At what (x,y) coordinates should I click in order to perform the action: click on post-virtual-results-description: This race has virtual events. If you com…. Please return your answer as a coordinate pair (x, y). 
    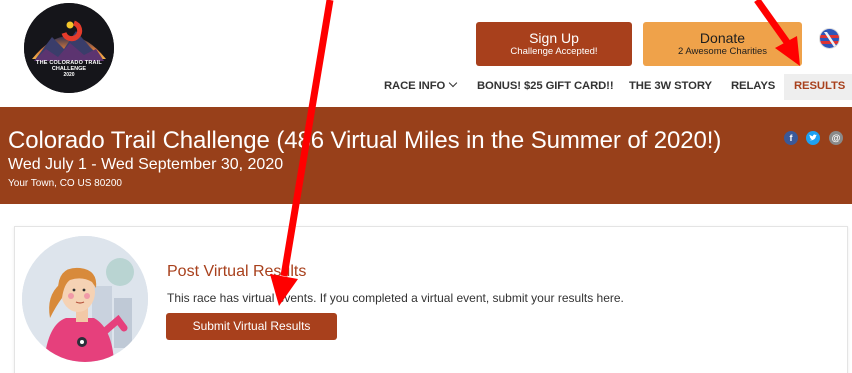
    Looking at the image, I should click on (395, 298).